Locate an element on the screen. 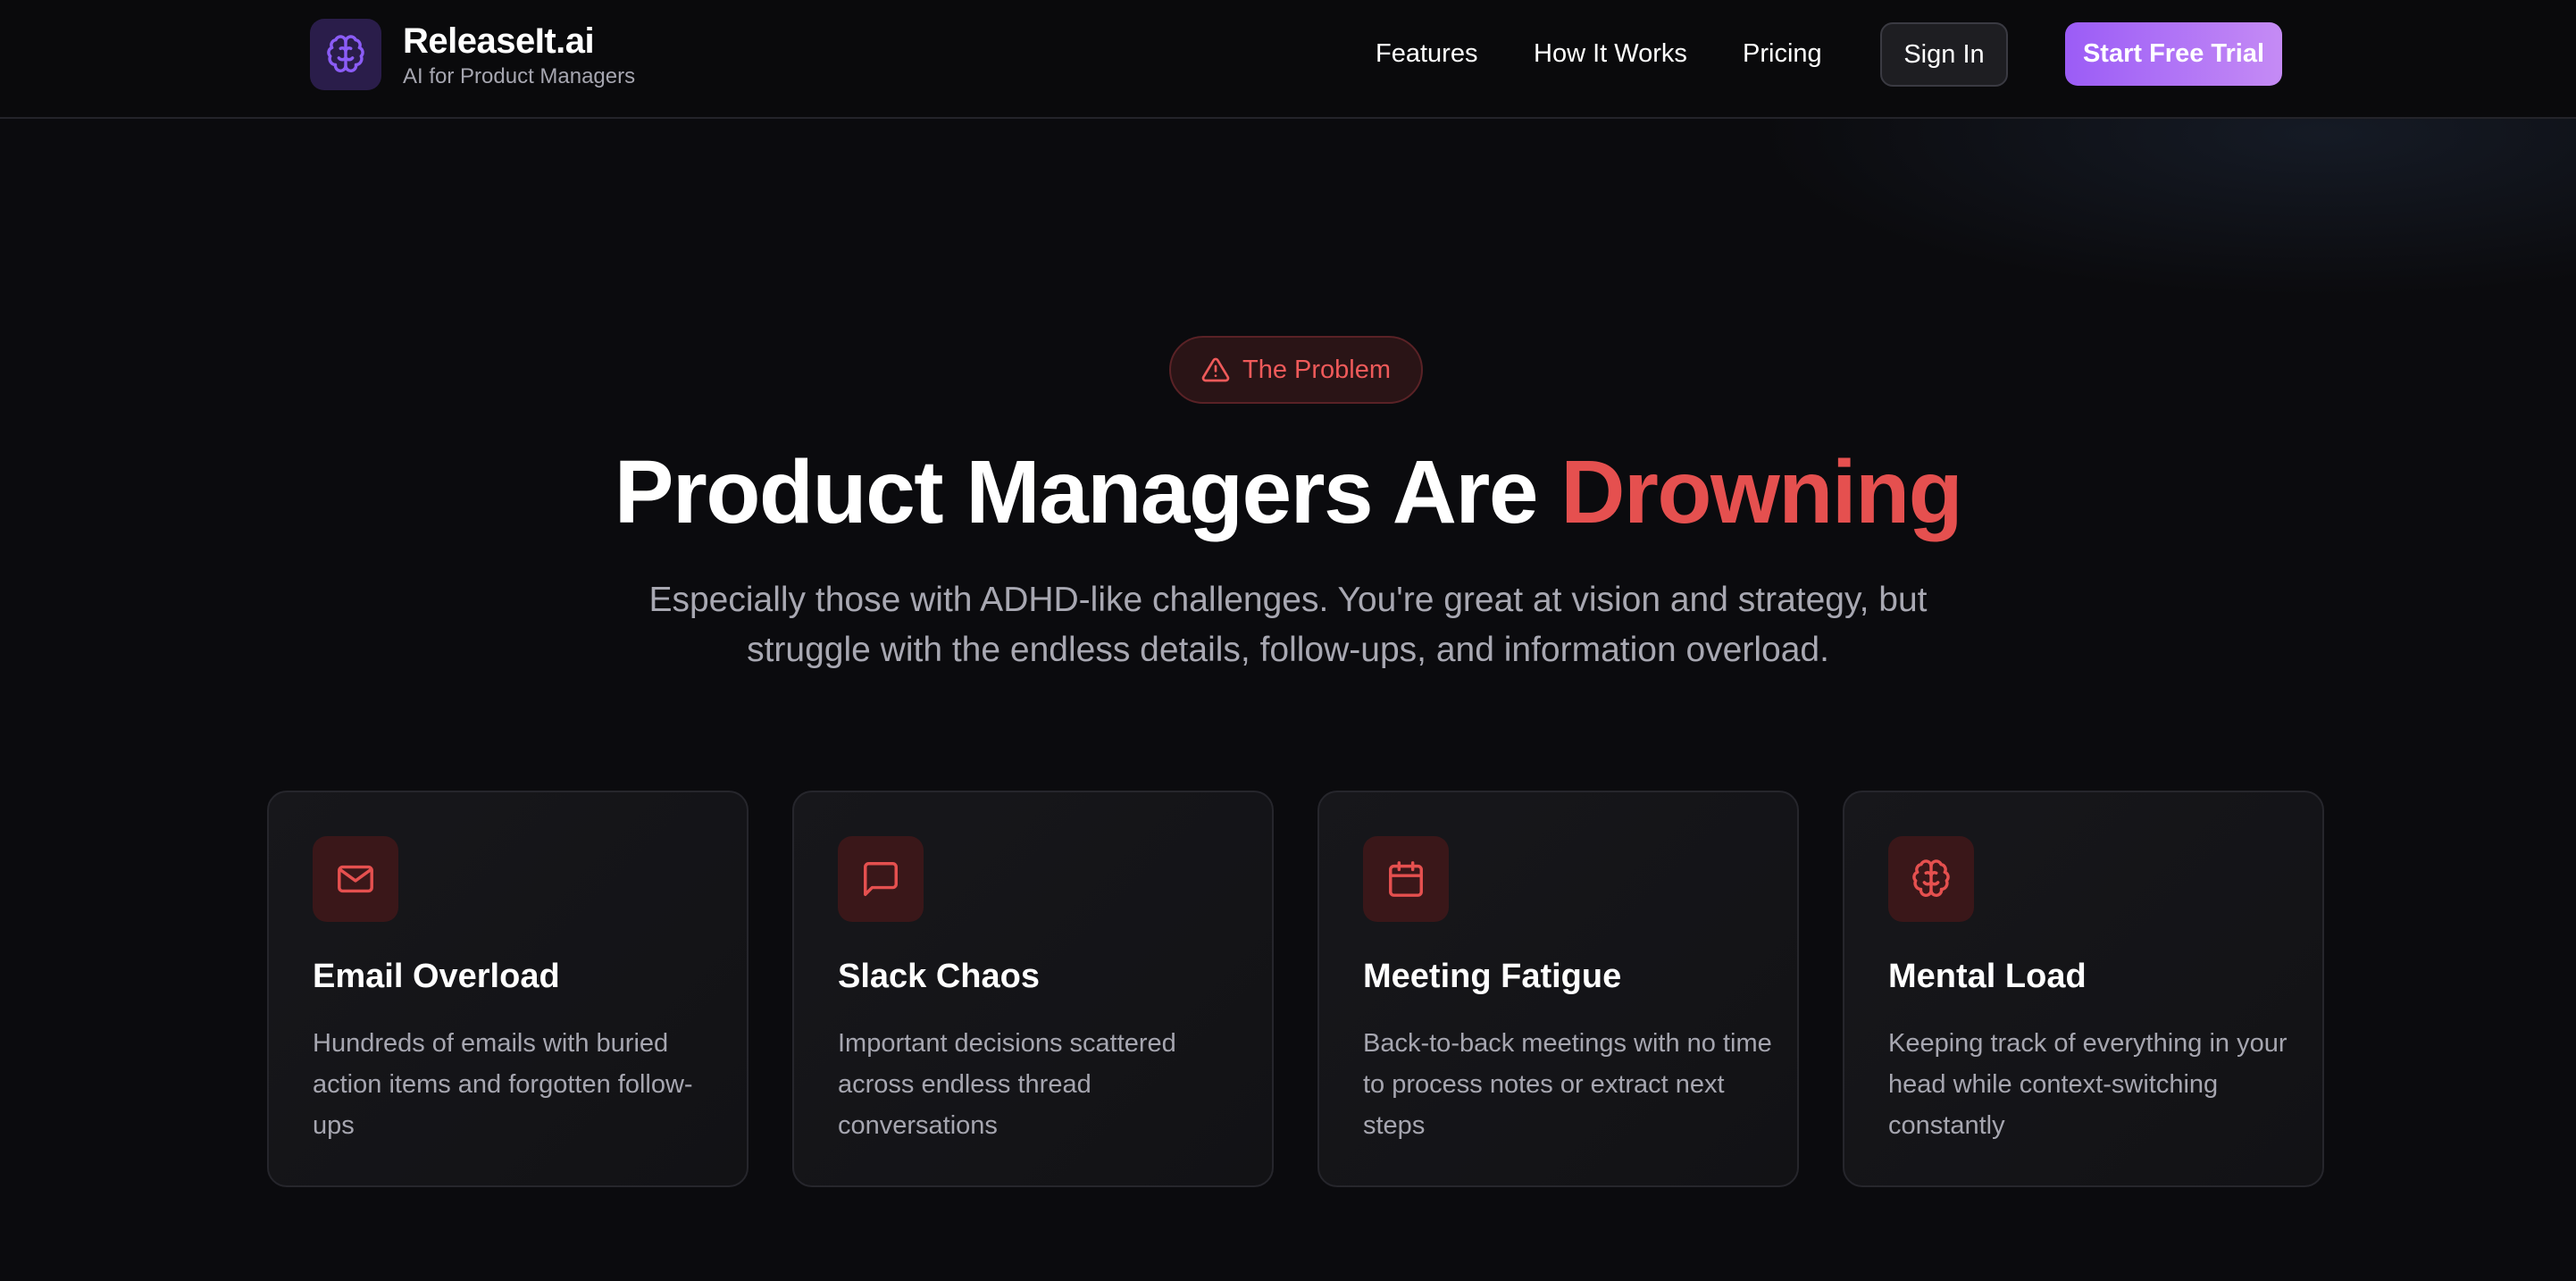  headline-accent: Drowning is located at coordinates (1762, 492).